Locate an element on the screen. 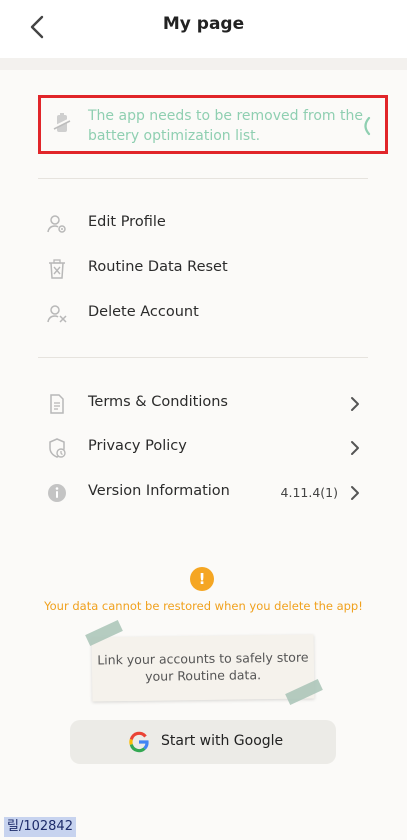 The image size is (407, 840). version-information-label: Version Information is located at coordinates (159, 491).